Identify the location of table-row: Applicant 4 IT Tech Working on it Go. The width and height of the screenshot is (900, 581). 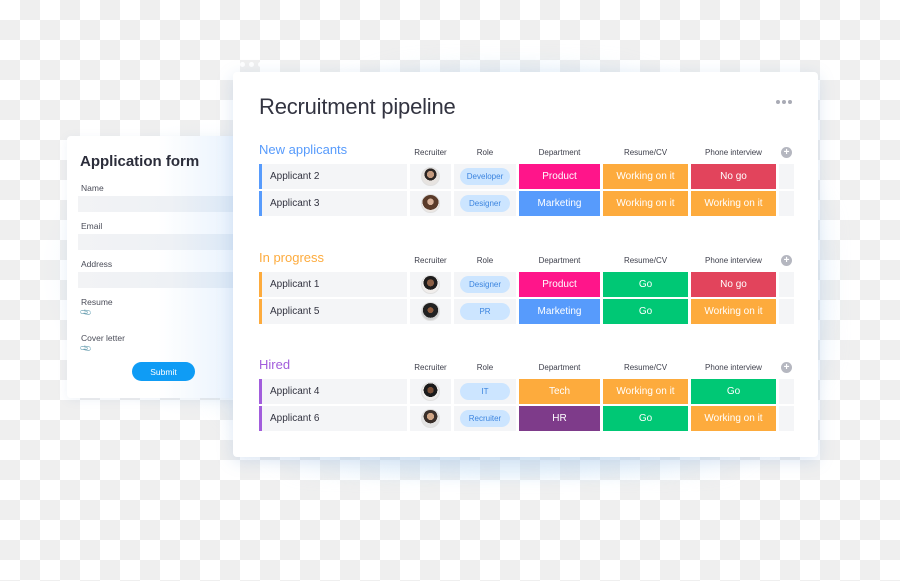
(529, 392).